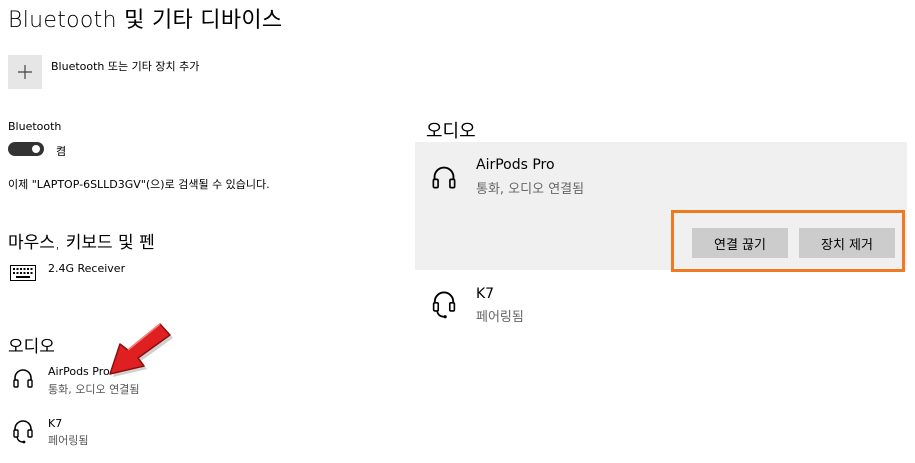 Image resolution: width=915 pixels, height=463 pixels. What do you see at coordinates (55, 423) in the screenshot?
I see `device-name-k7-left: K7` at bounding box center [55, 423].